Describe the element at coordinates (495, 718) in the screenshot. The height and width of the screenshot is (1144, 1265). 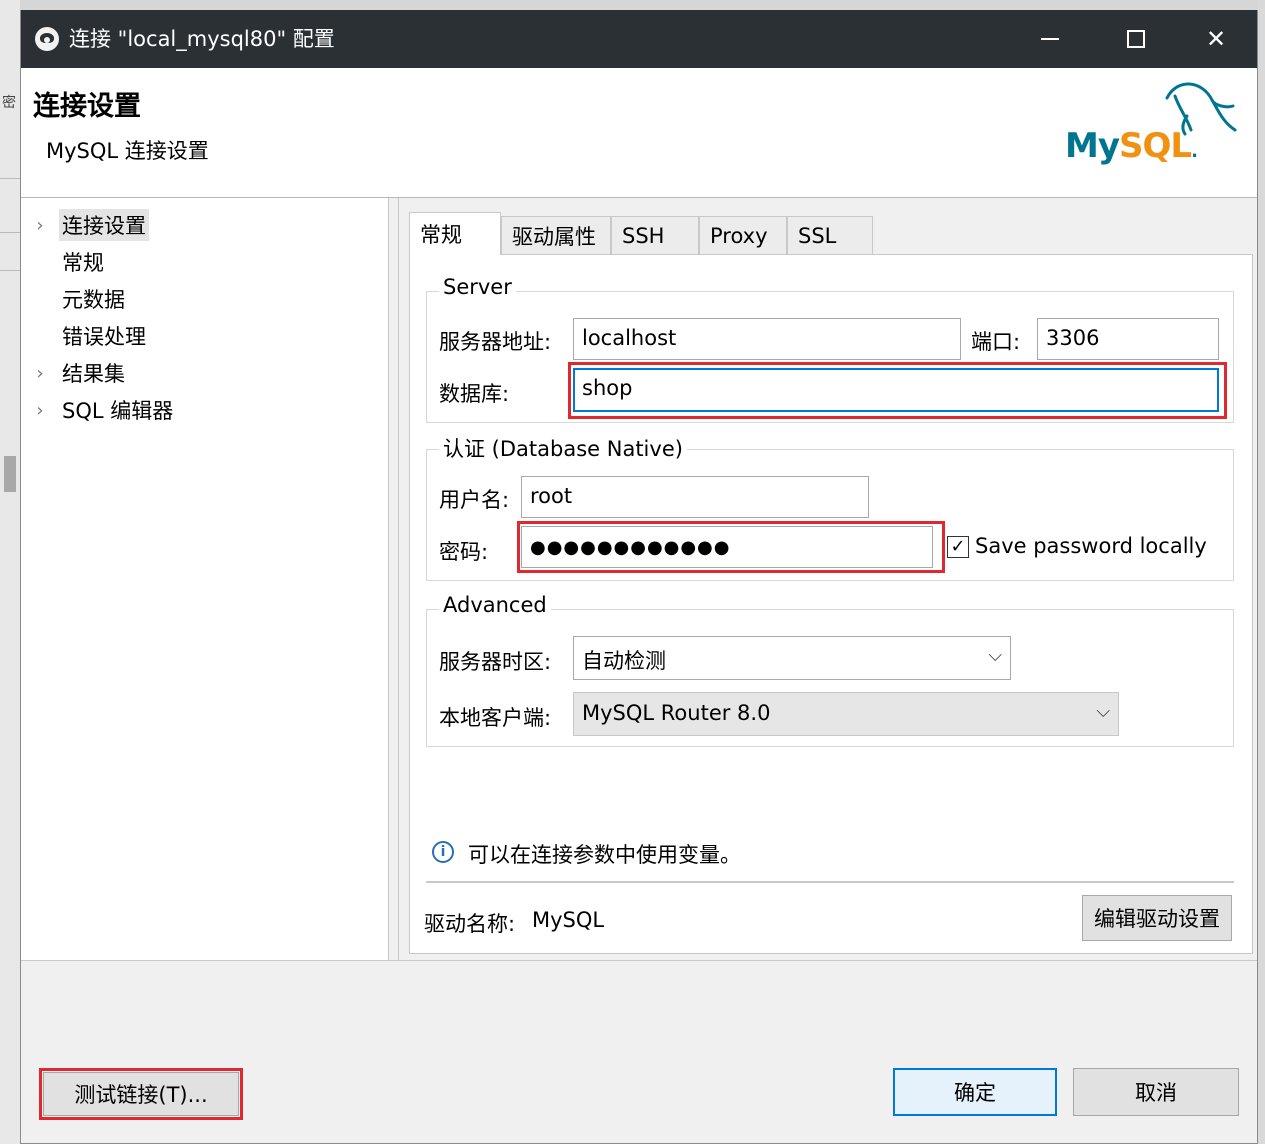
I see `client-label: 本地客户端:` at that location.